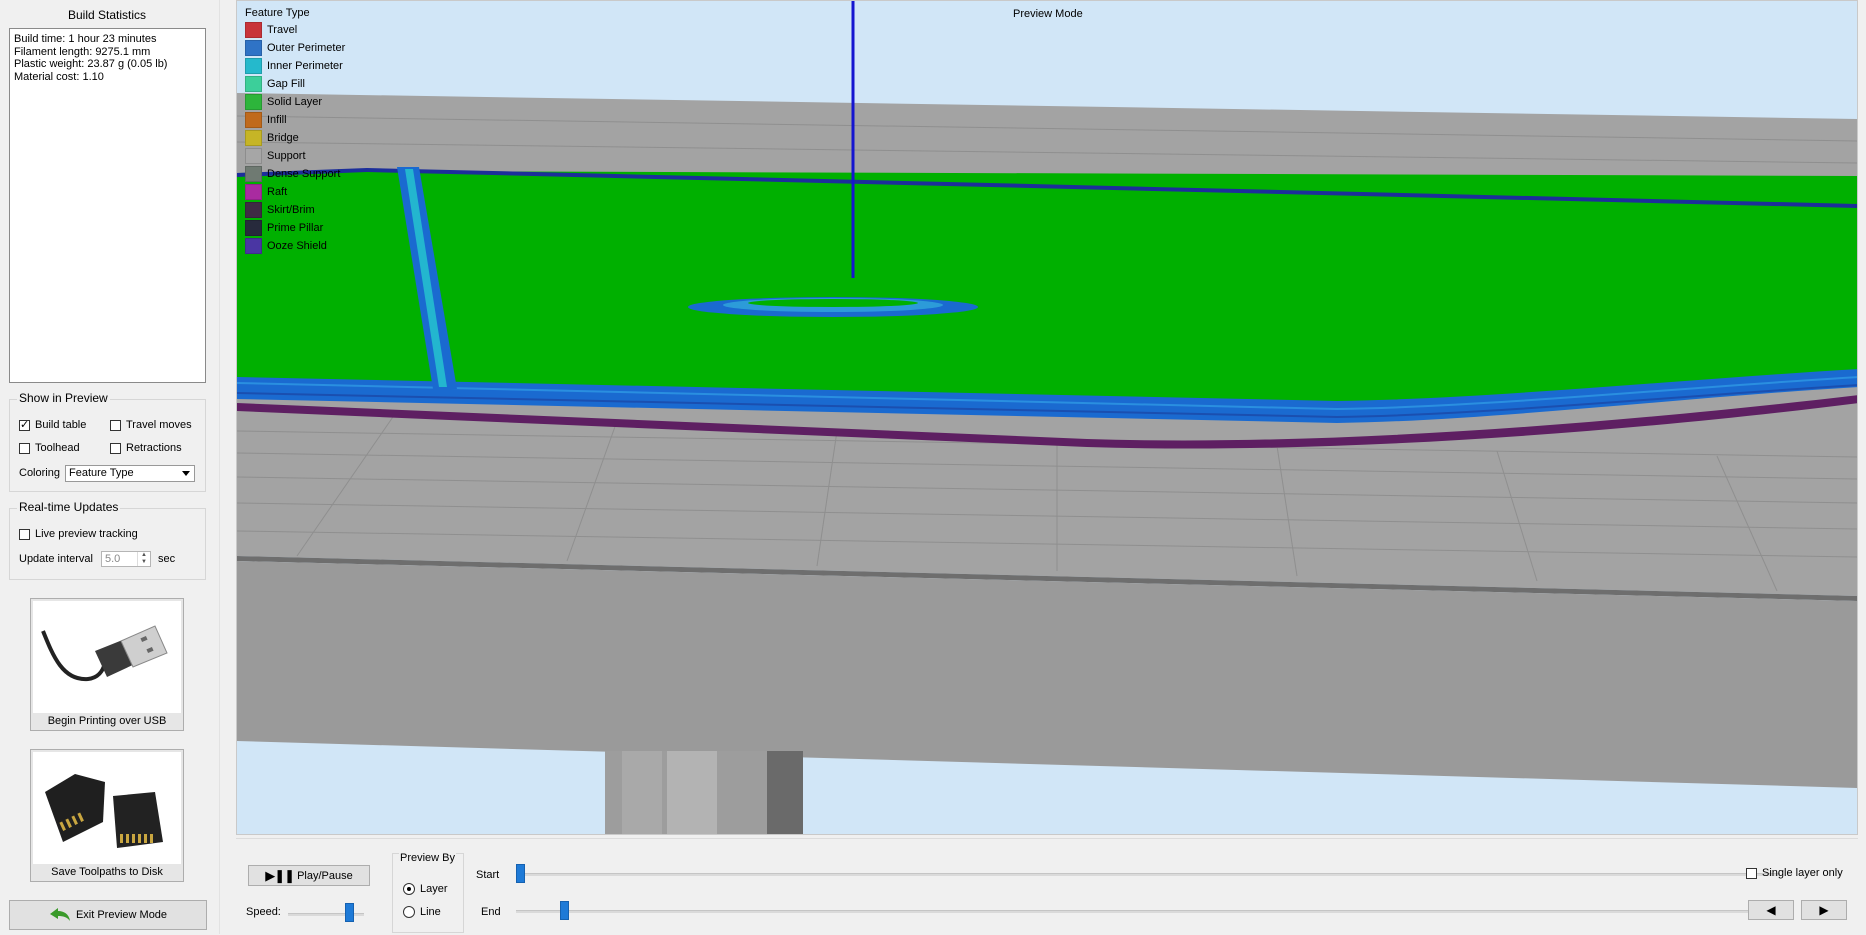  What do you see at coordinates (286, 84) in the screenshot?
I see `legend-label: Gap Fill` at bounding box center [286, 84].